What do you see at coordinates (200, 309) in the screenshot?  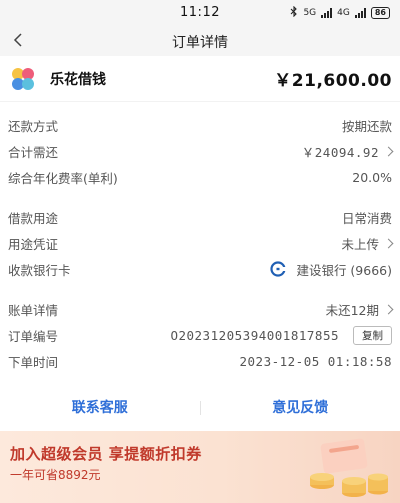 I see `row-bill: 账单详情 未还12期` at bounding box center [200, 309].